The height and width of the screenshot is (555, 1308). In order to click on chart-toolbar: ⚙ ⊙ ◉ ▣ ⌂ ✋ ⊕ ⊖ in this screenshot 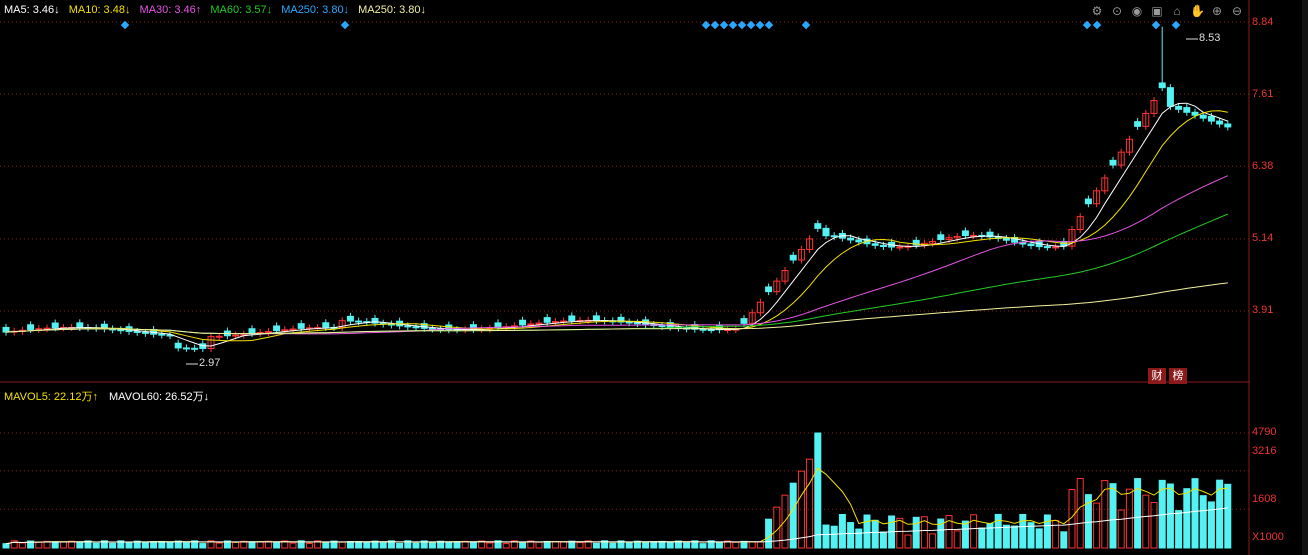, I will do `click(1167, 11)`.